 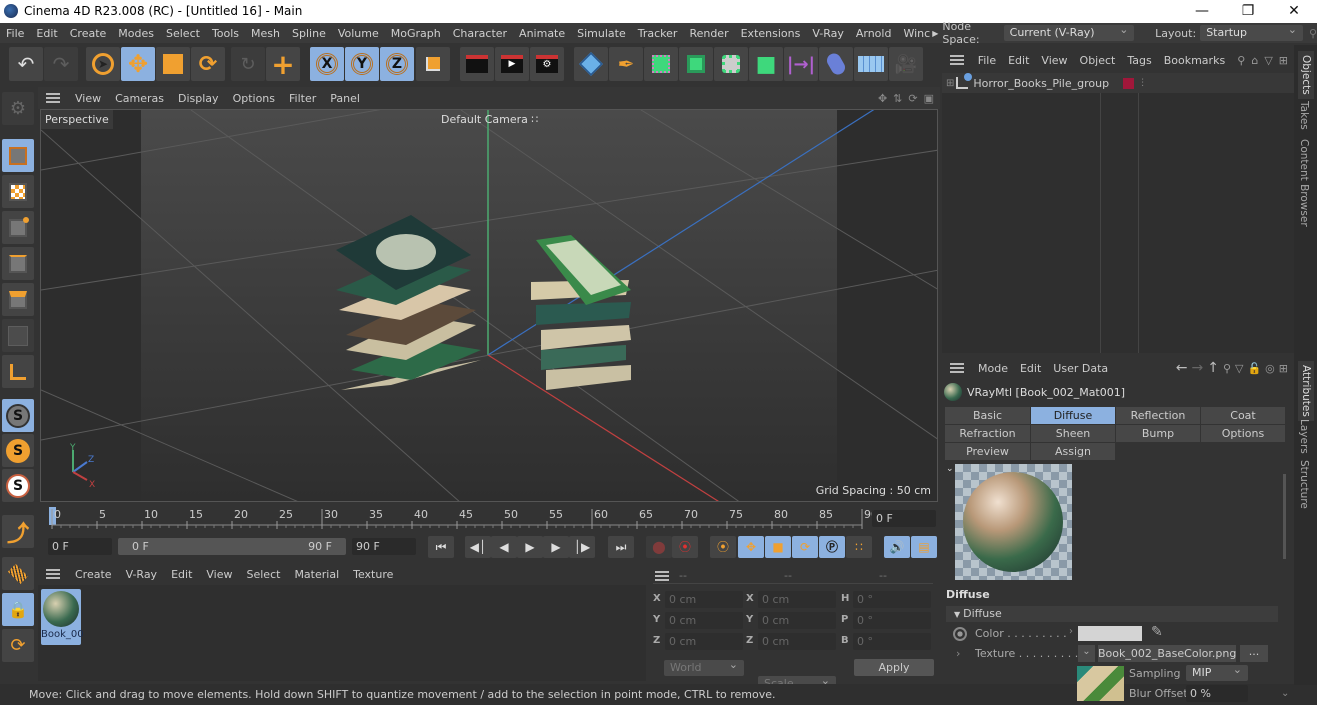 What do you see at coordinates (723, 547) in the screenshot?
I see `keyframe-selection-button: ⦿` at bounding box center [723, 547].